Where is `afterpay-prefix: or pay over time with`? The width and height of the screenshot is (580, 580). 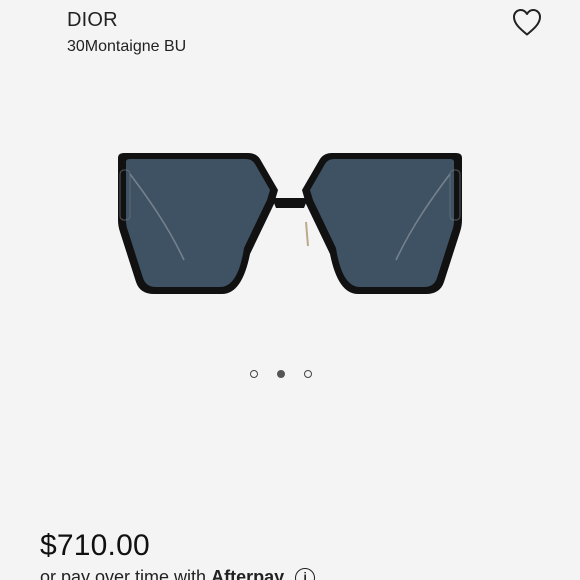 afterpay-prefix: or pay over time with is located at coordinates (123, 573).